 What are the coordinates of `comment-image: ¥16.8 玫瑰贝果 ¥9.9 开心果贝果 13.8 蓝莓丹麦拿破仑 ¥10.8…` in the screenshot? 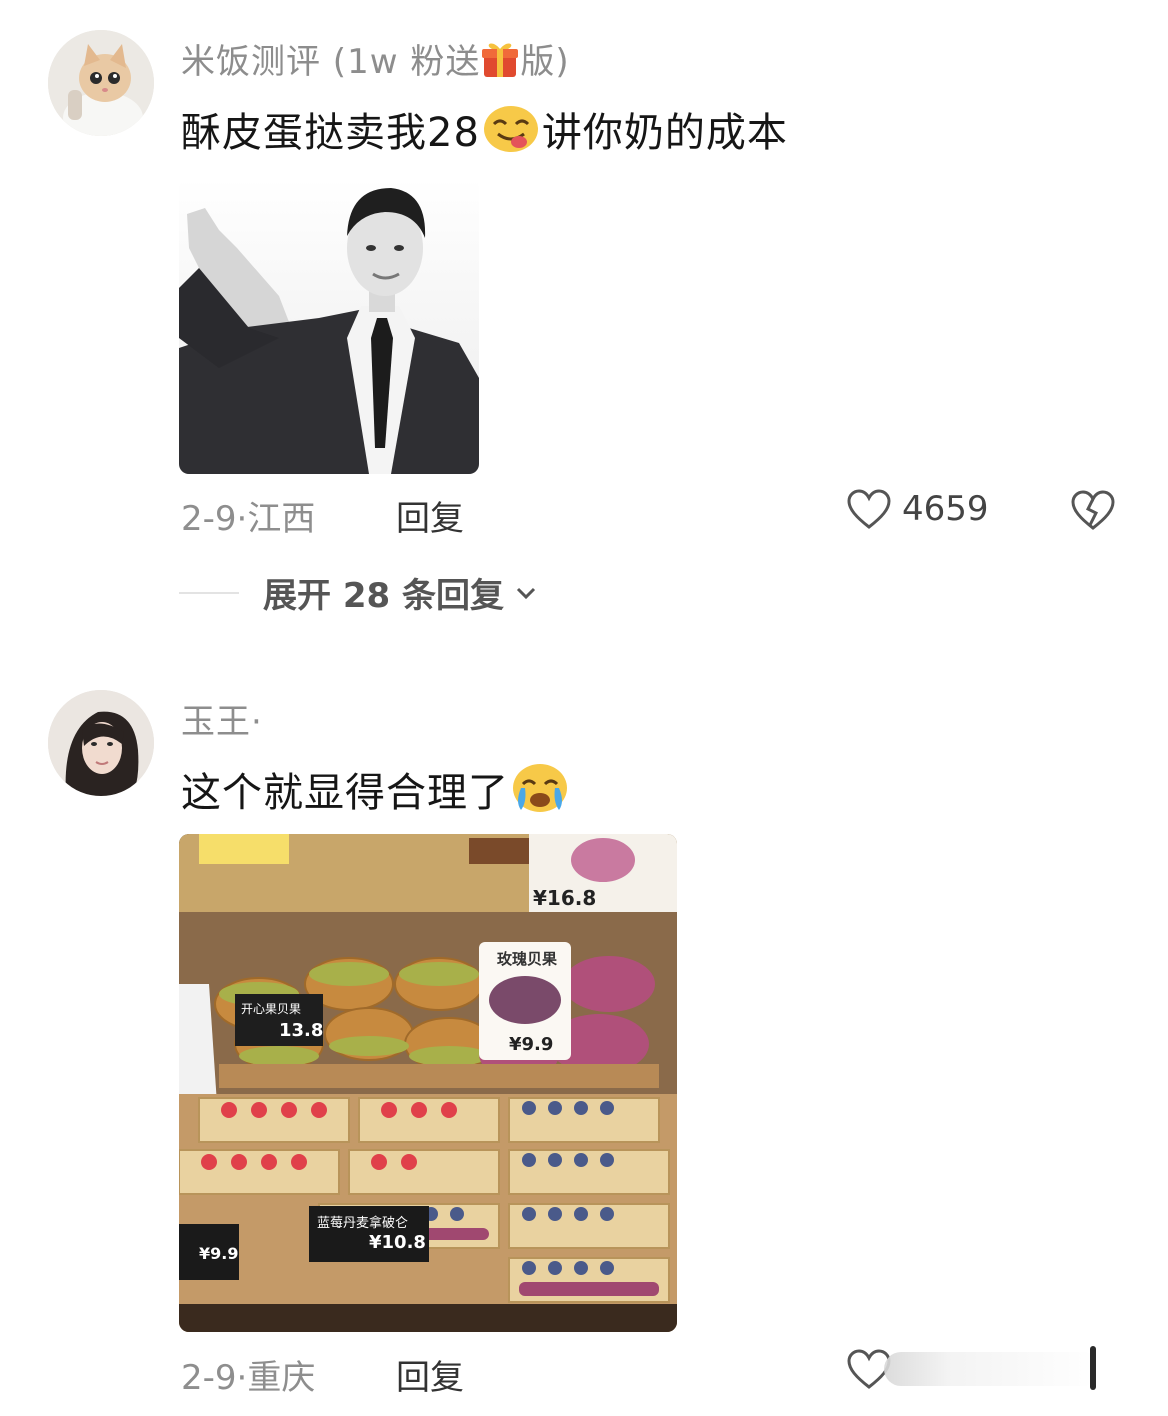 It's located at (428, 1083).